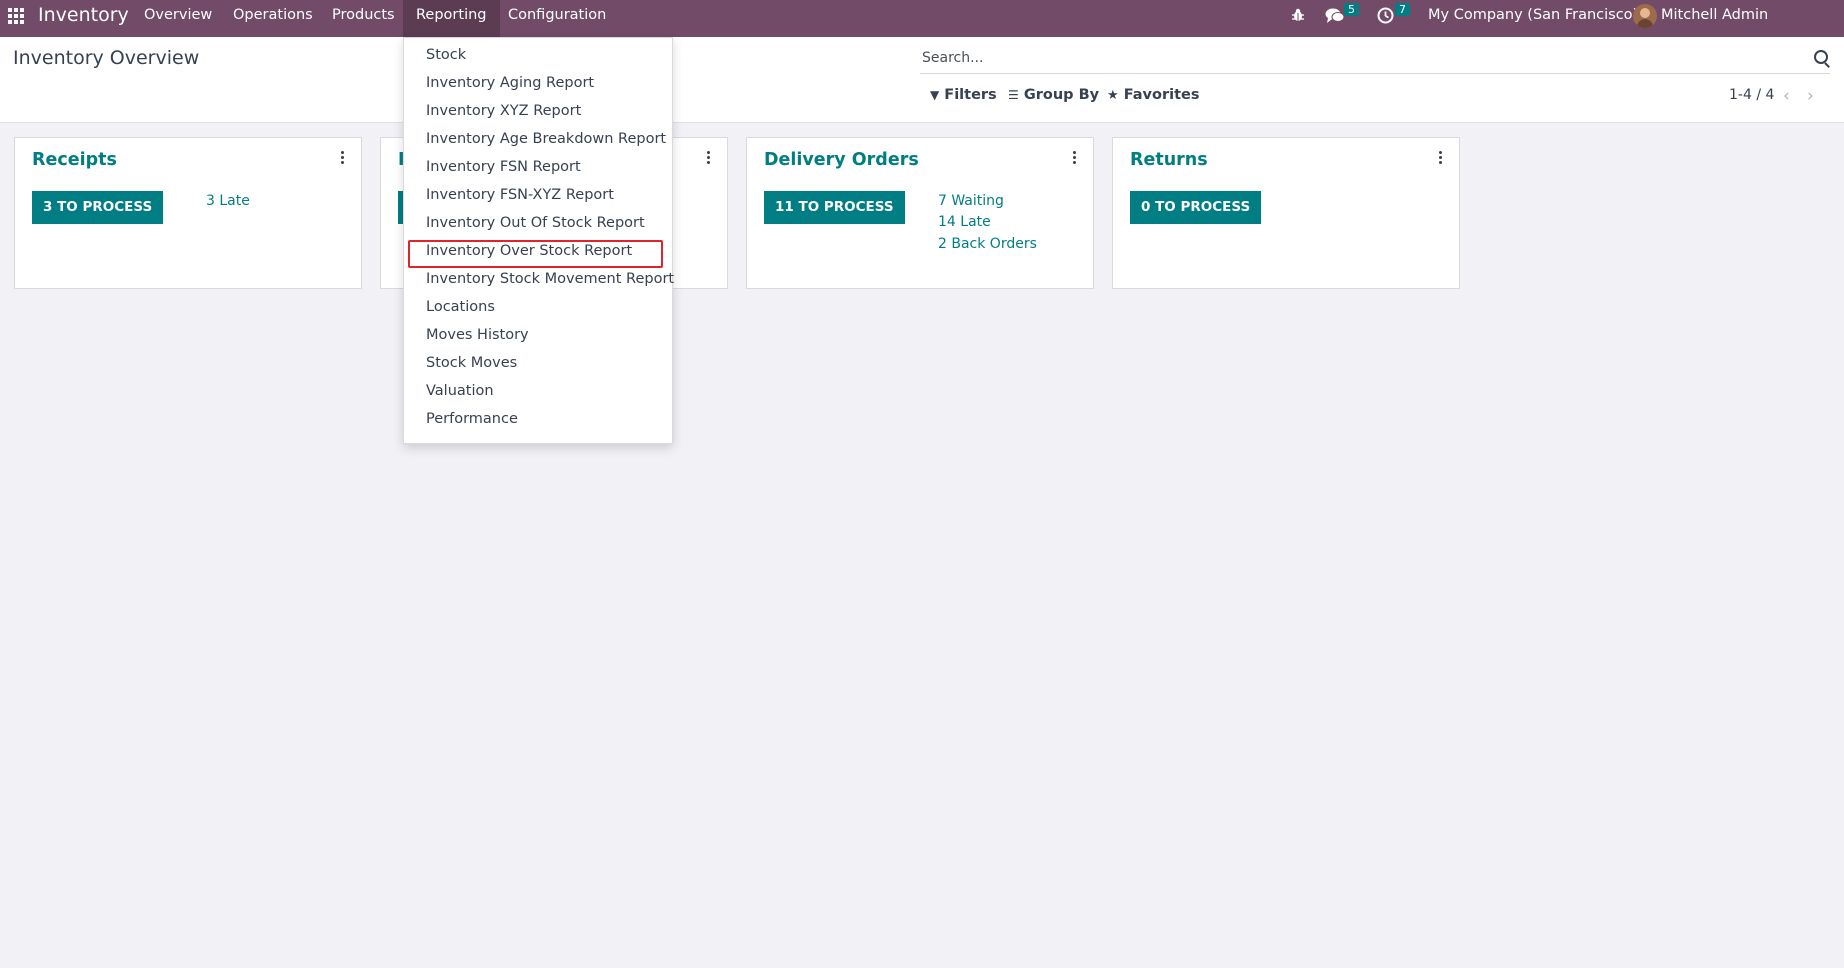  What do you see at coordinates (546, 139) in the screenshot?
I see `menu-item-inventory-age-breakdown-report: Inventory Age Breakdown Report` at bounding box center [546, 139].